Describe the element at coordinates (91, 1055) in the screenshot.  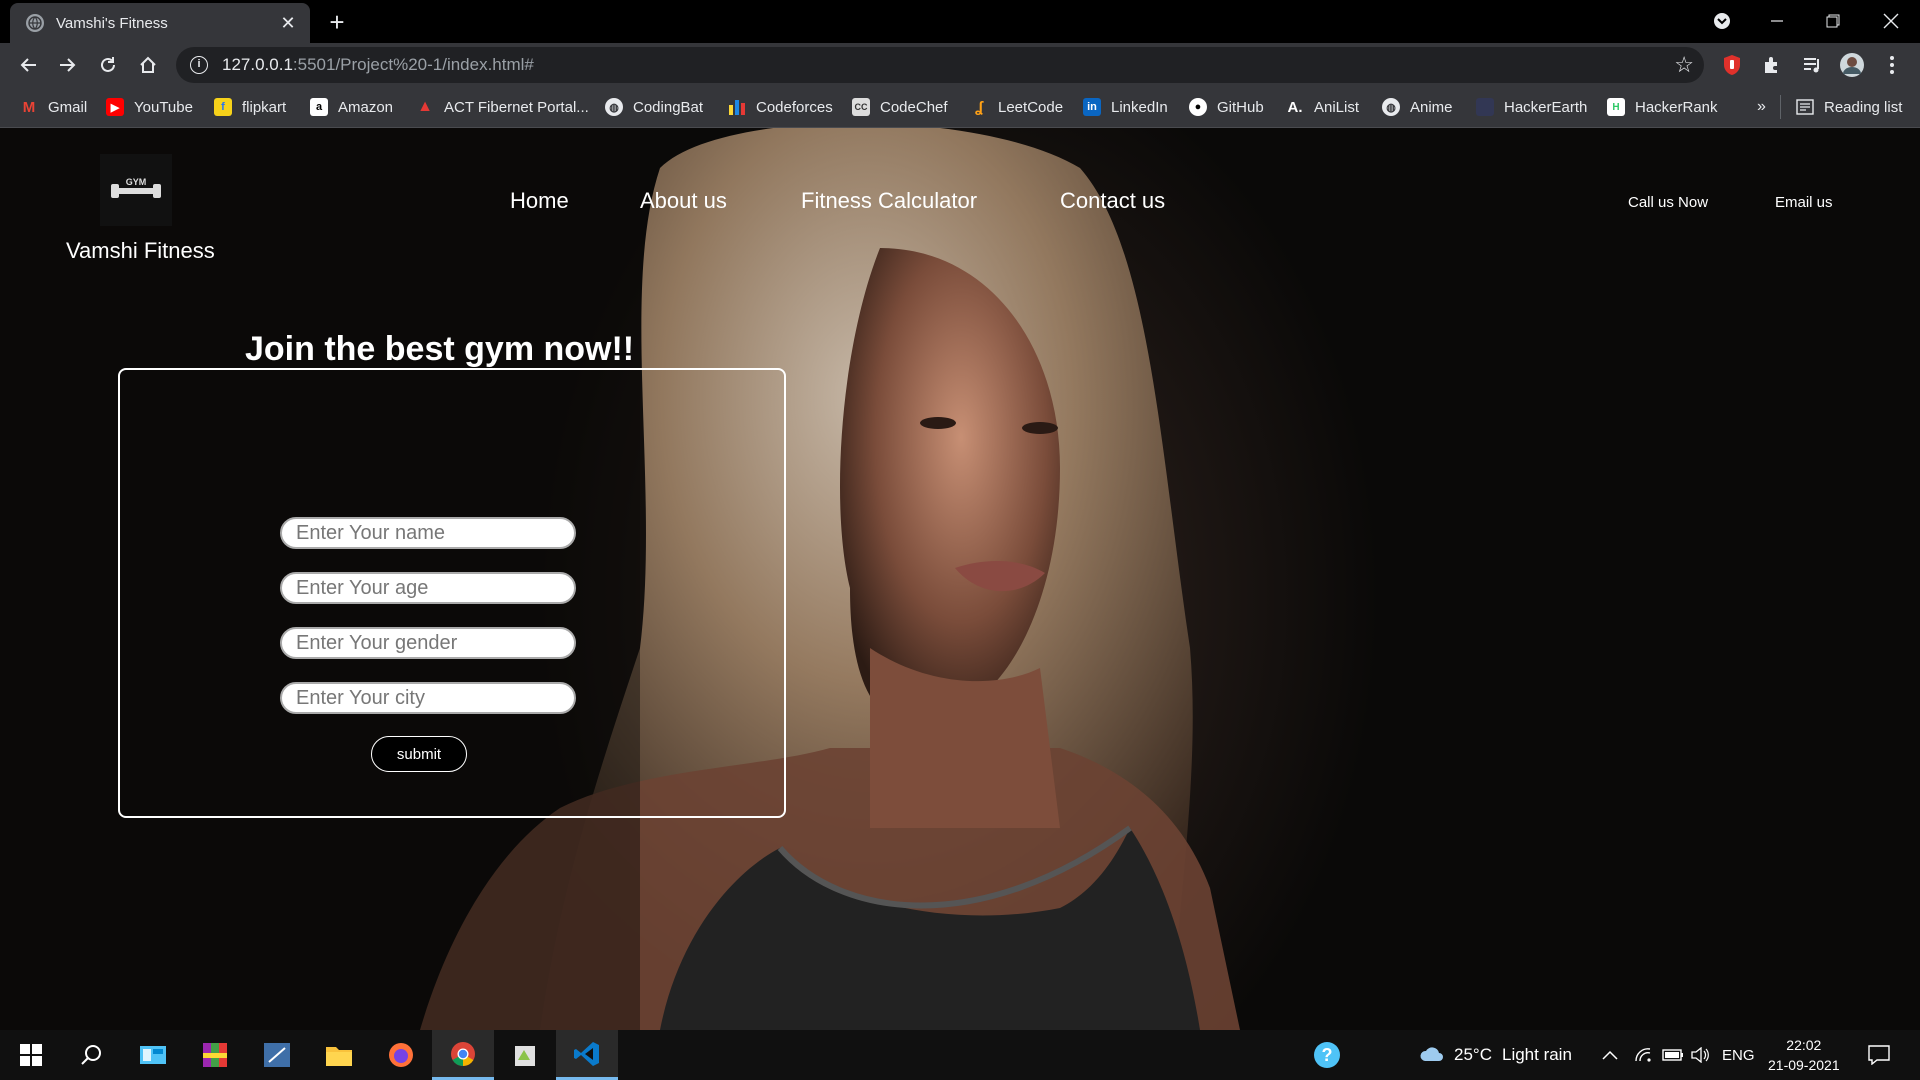
I see `search-button` at that location.